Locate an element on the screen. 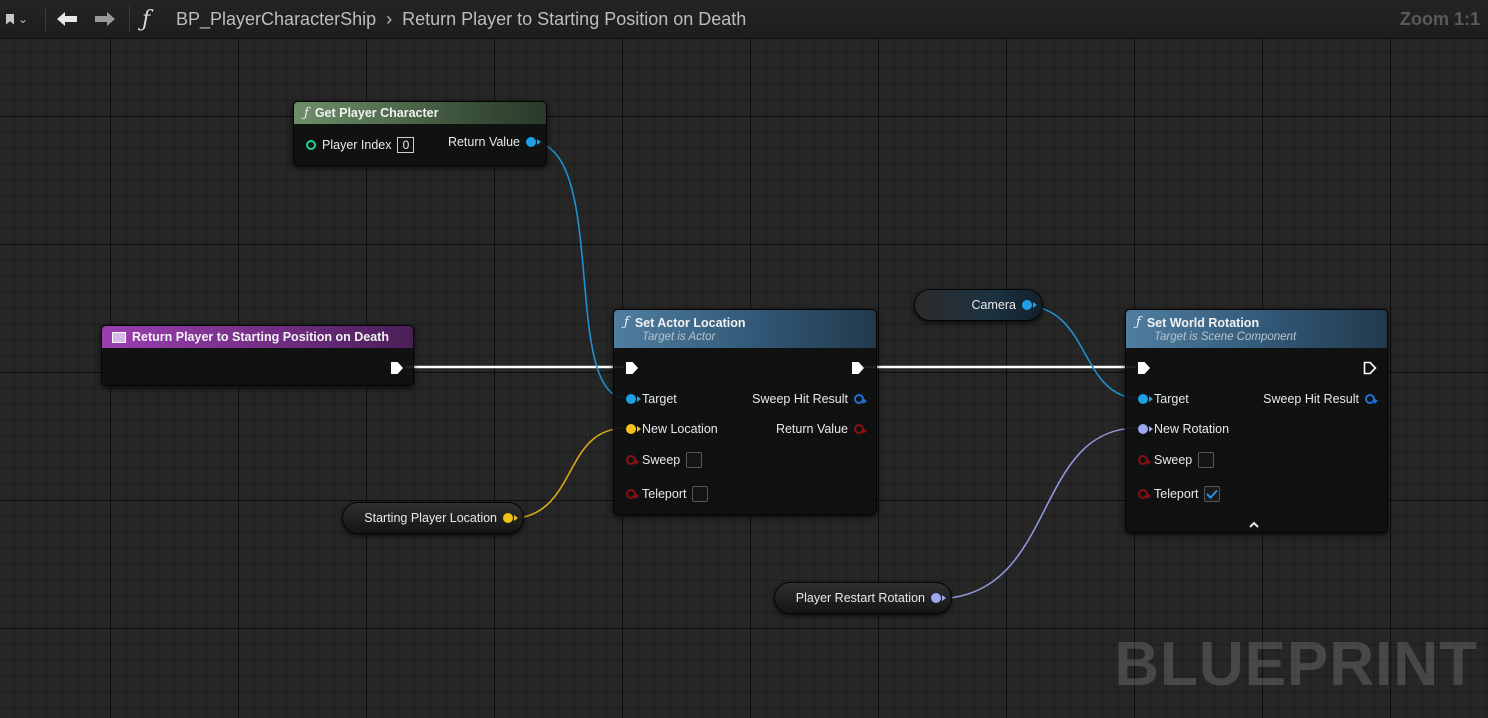  wire-camera-to-target is located at coordinates (1081, 352).